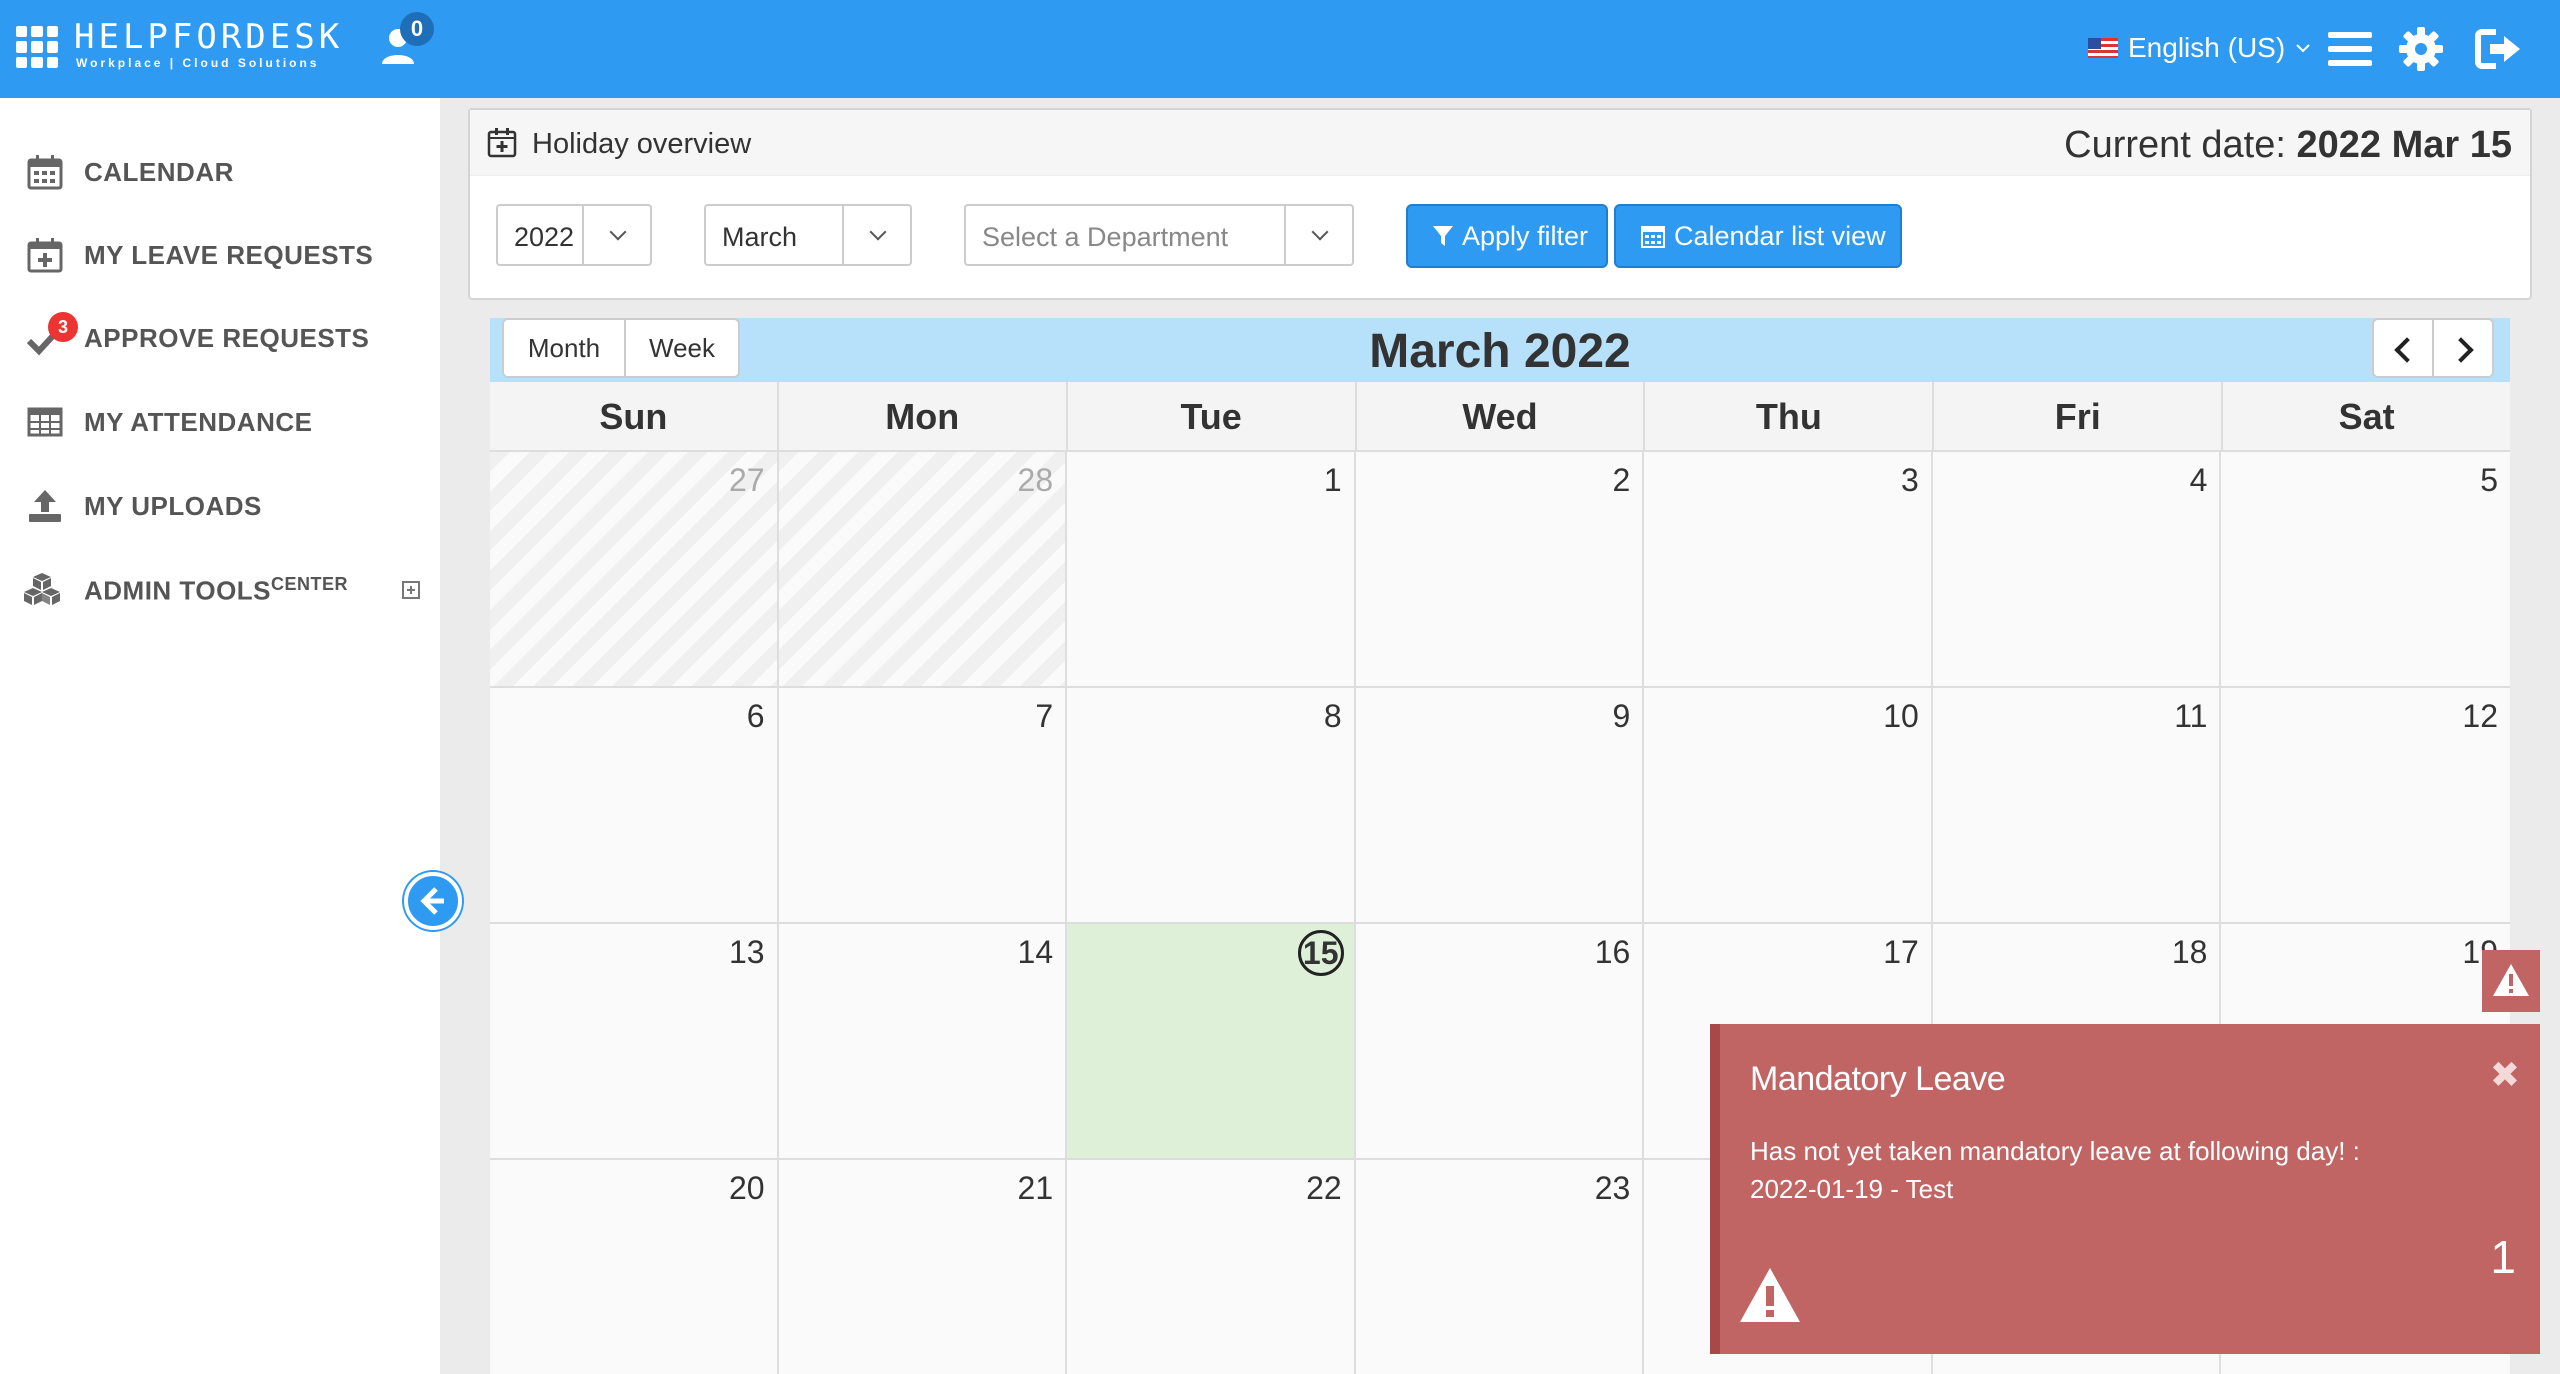  Describe the element at coordinates (45, 255) in the screenshot. I see `calendar-plus-icon` at that location.